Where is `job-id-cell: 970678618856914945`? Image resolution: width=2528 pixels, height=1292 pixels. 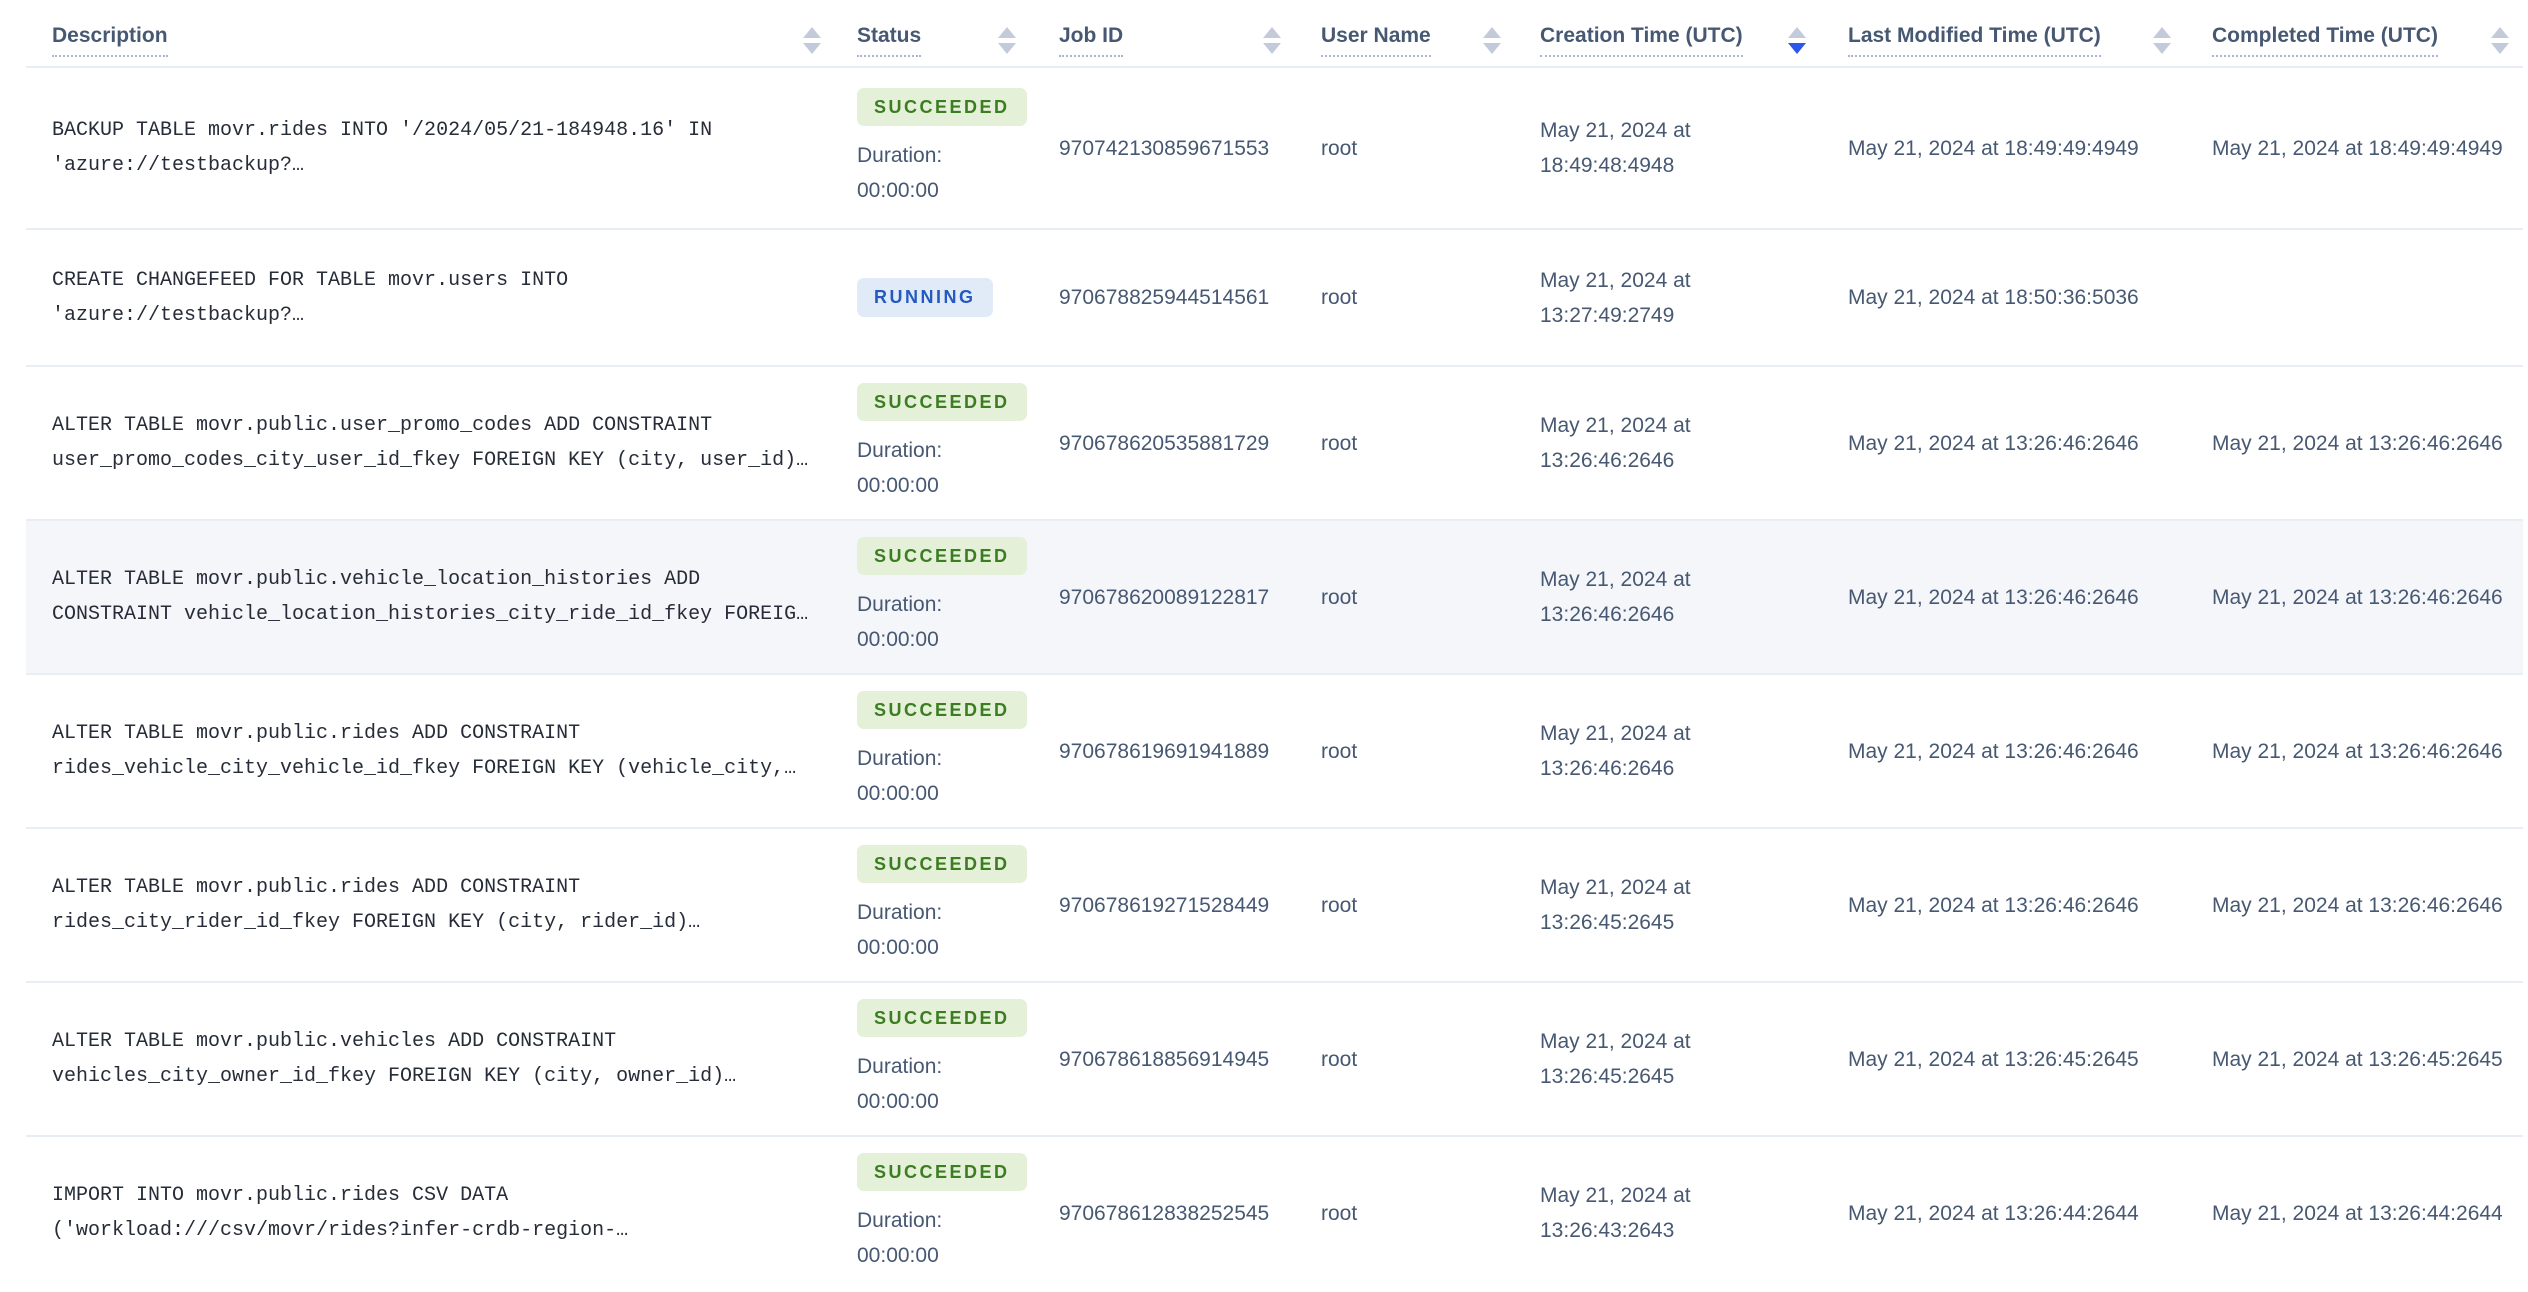 job-id-cell: 970678618856914945 is located at coordinates (1164, 1059).